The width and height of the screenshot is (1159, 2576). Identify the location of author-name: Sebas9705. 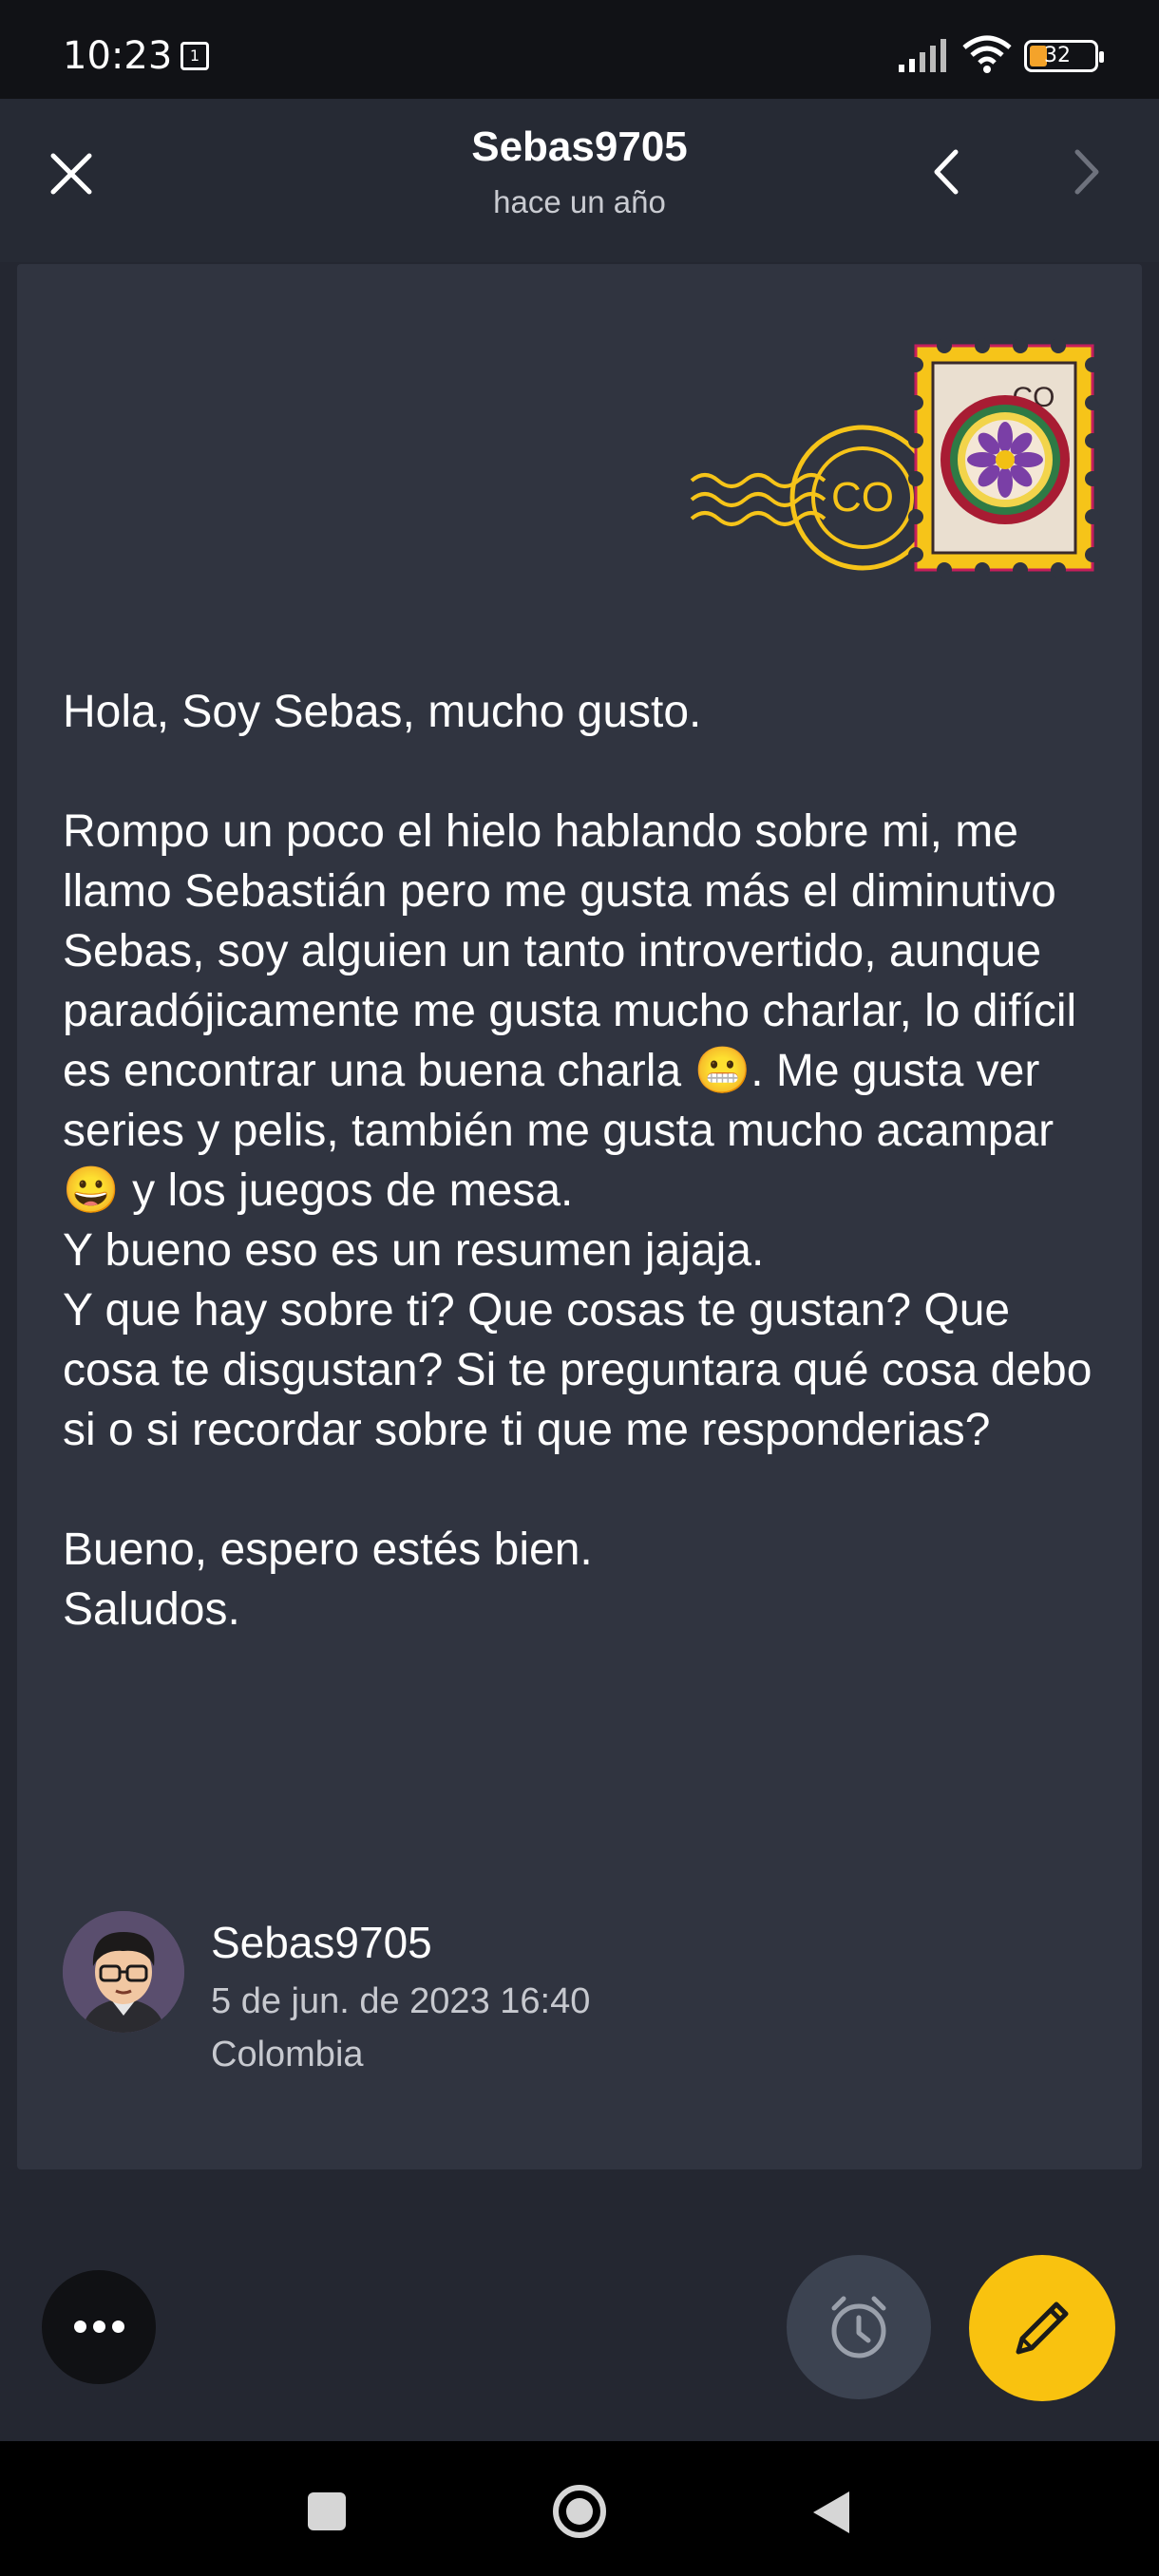
(321, 1942).